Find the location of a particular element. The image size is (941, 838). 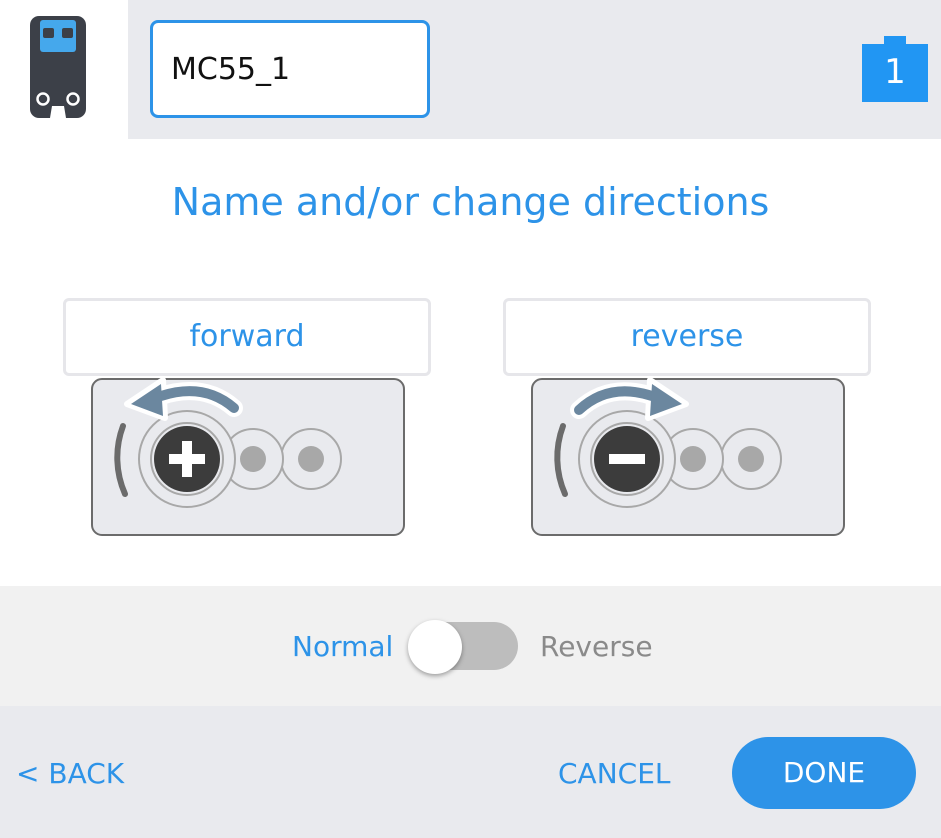

toggle-knob is located at coordinates (435, 647).